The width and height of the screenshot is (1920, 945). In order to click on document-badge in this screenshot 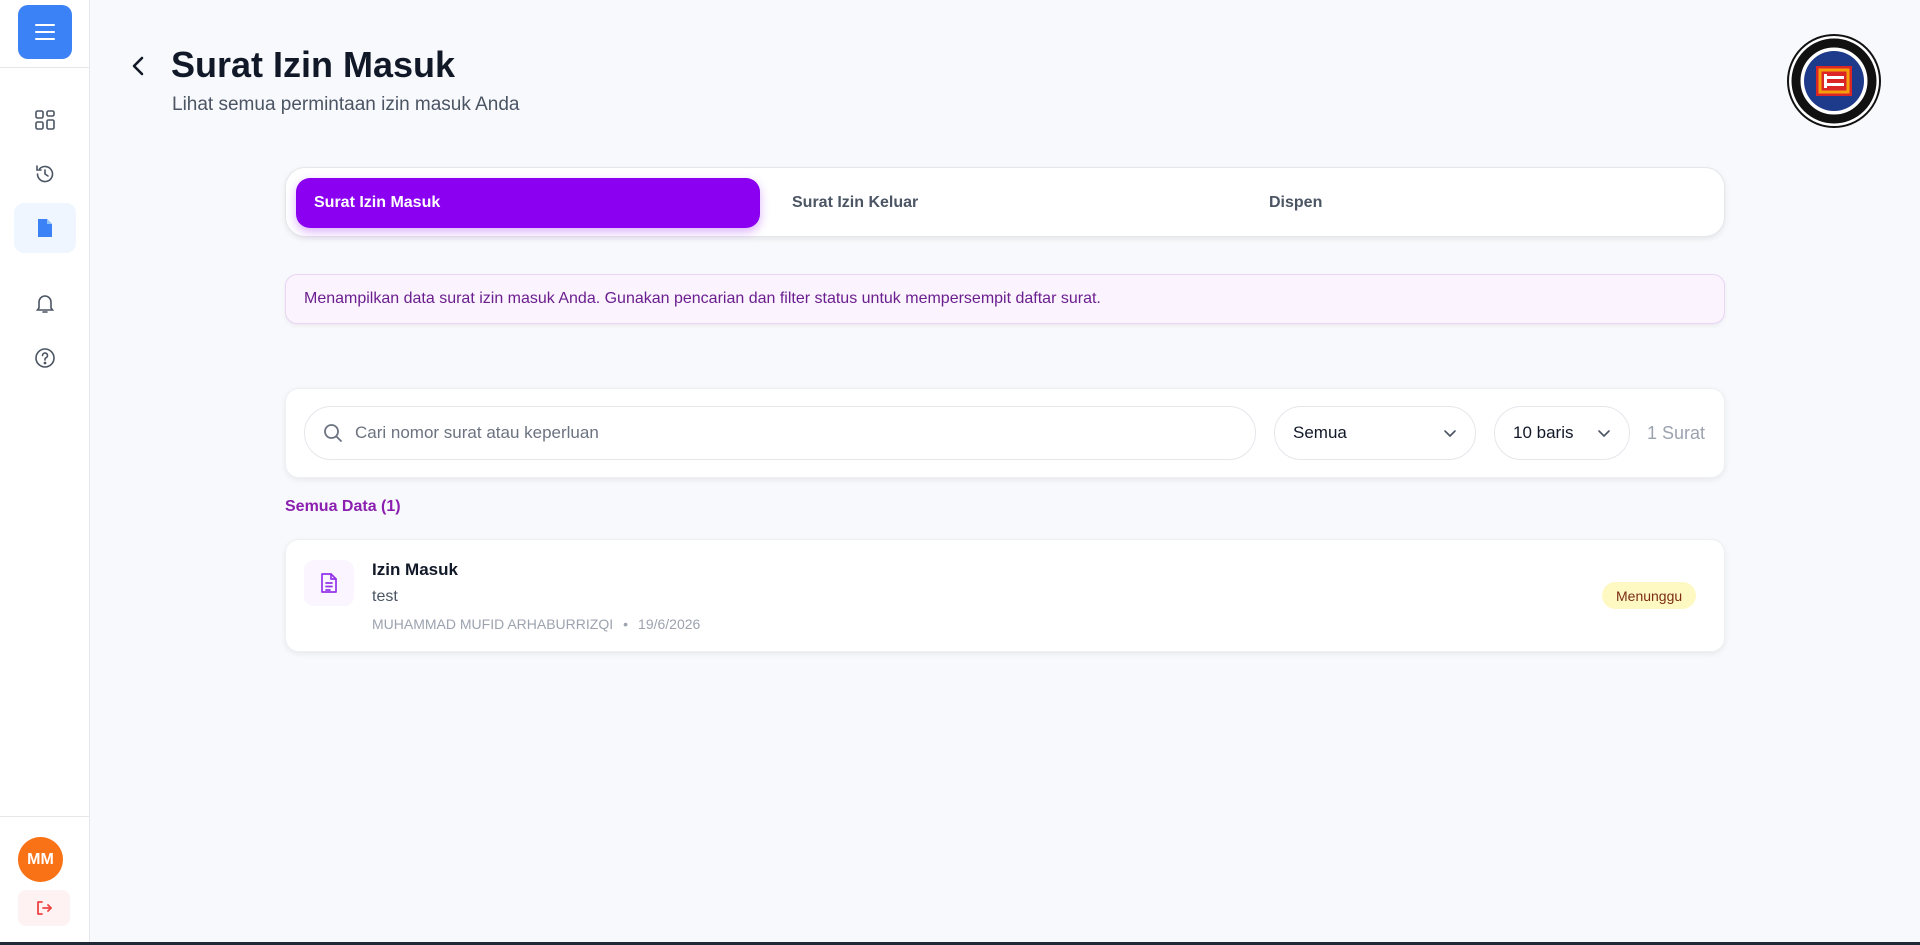, I will do `click(329, 583)`.